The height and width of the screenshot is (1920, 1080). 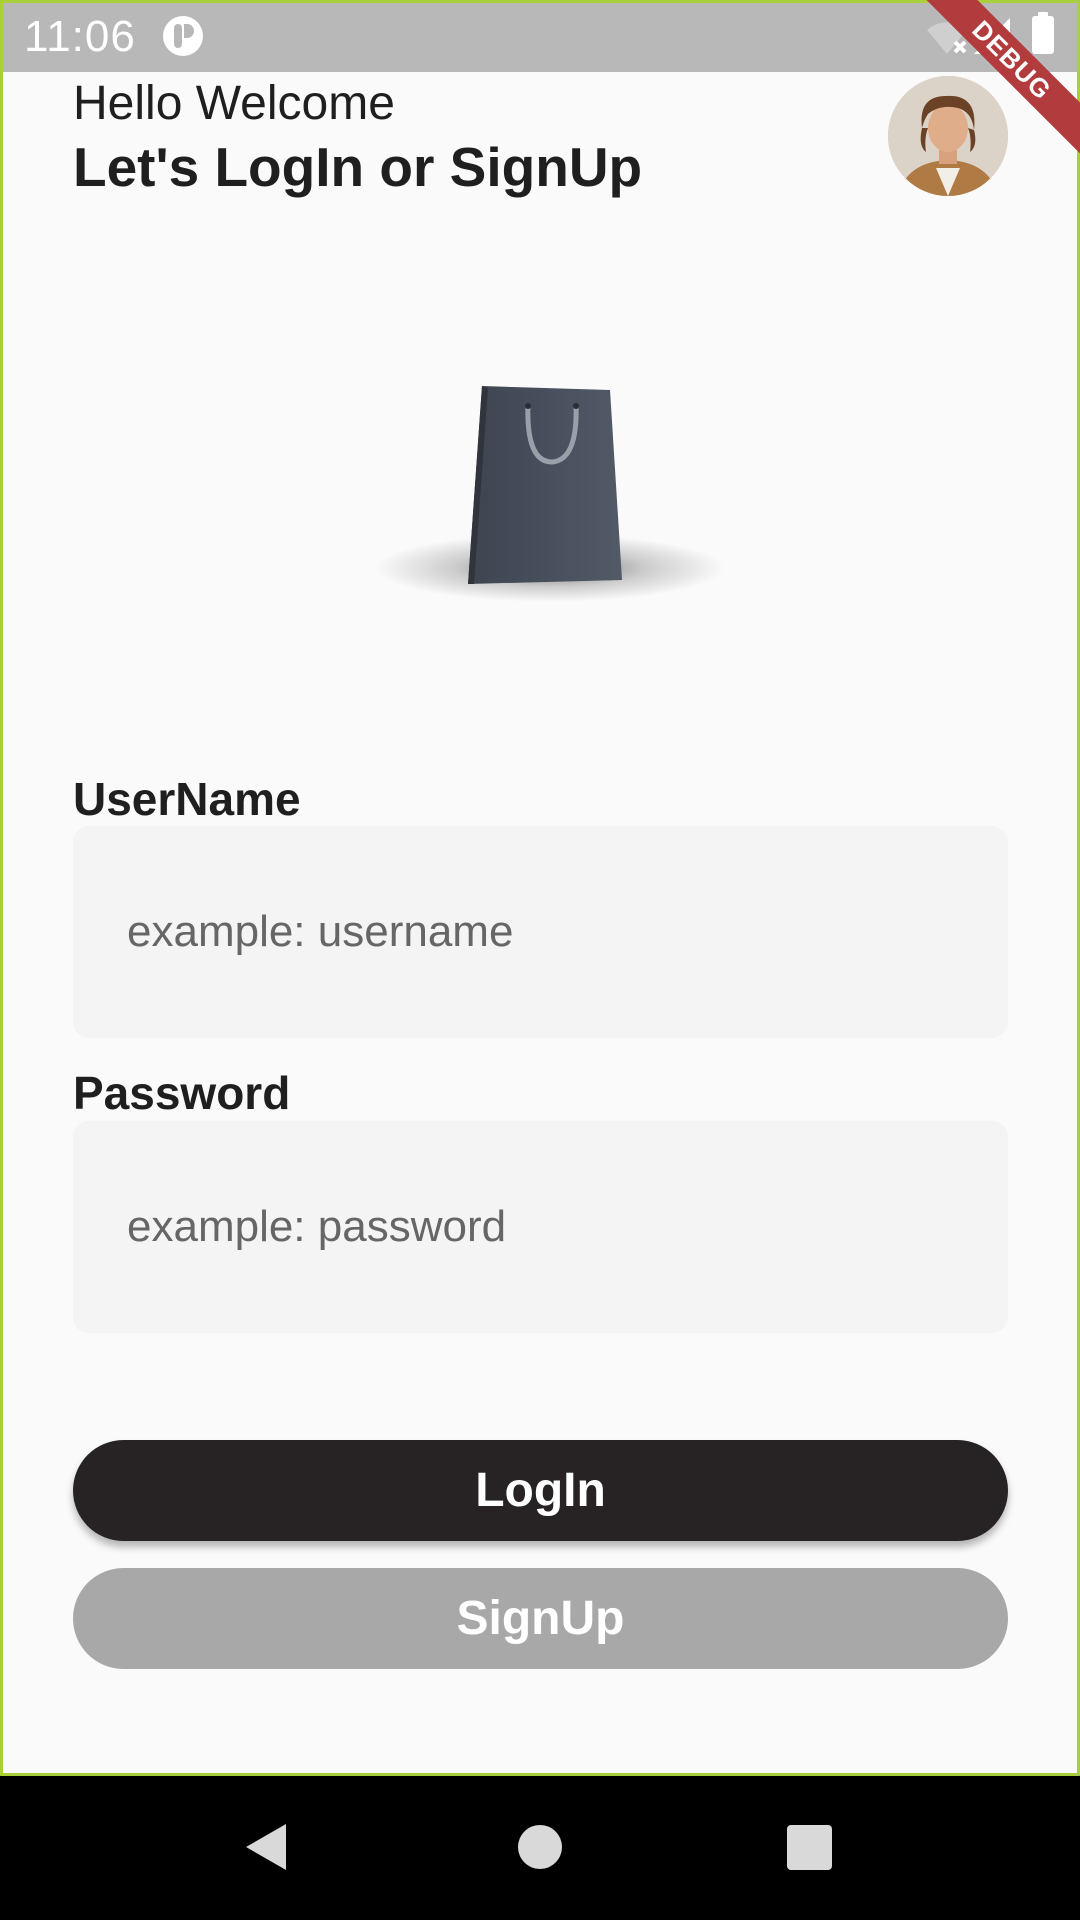 What do you see at coordinates (809, 1847) in the screenshot?
I see `recents-icon` at bounding box center [809, 1847].